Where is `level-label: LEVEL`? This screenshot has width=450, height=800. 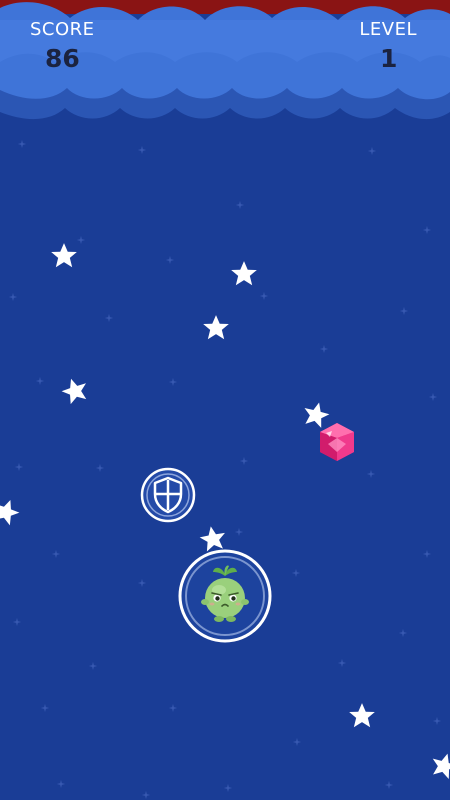
level-label: LEVEL is located at coordinates (388, 29).